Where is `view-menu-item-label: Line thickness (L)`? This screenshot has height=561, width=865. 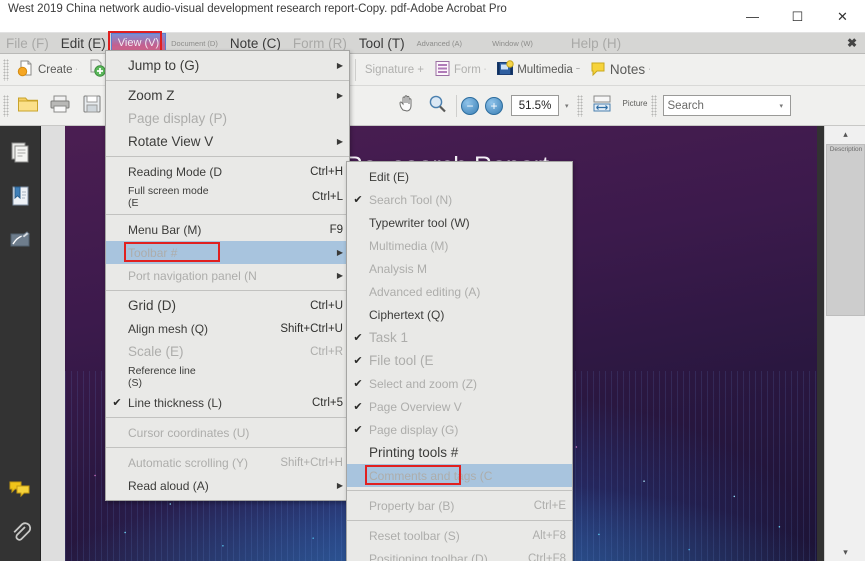
view-menu-item-label: Line thickness (L) is located at coordinates (175, 402).